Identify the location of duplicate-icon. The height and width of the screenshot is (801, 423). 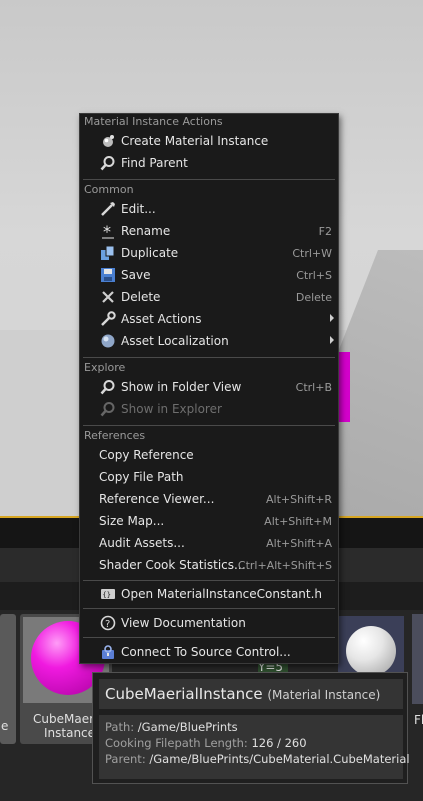
(108, 252).